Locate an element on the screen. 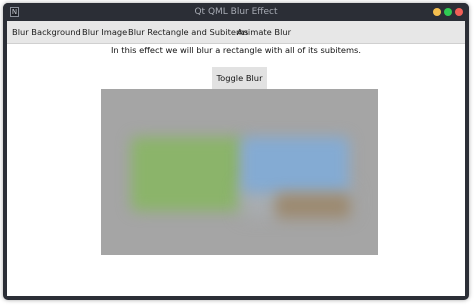 The image size is (474, 306). title-bar: N Qt QML Blur Effect is located at coordinates (236, 12).